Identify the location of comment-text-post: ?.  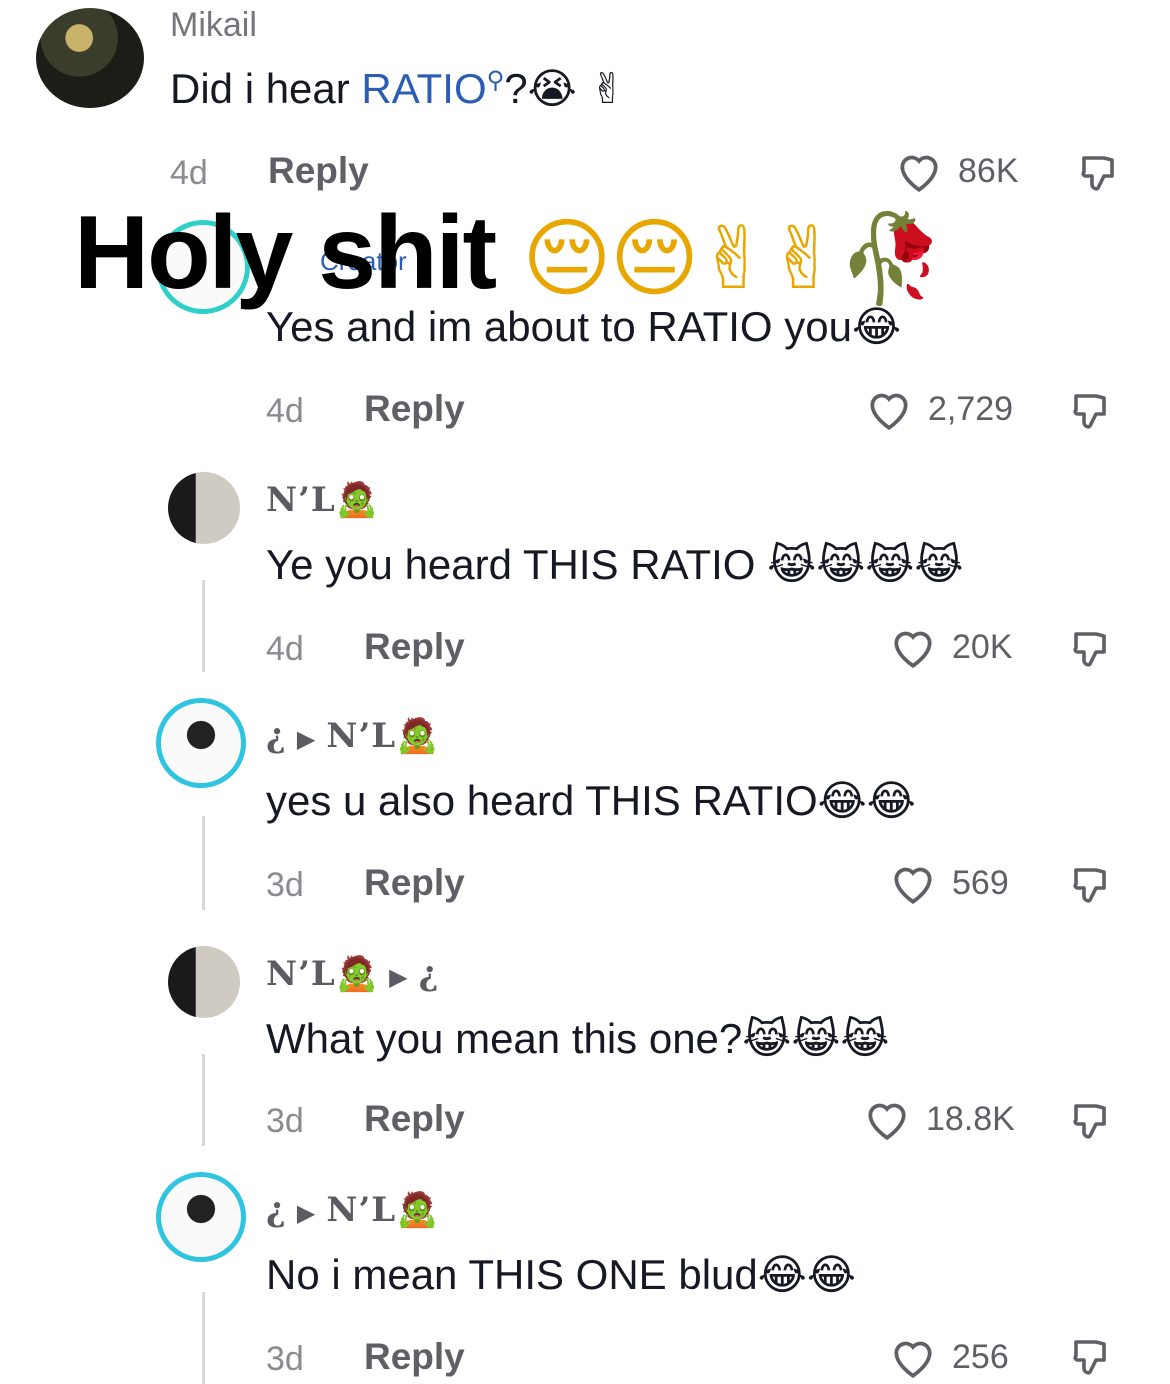
(516, 88).